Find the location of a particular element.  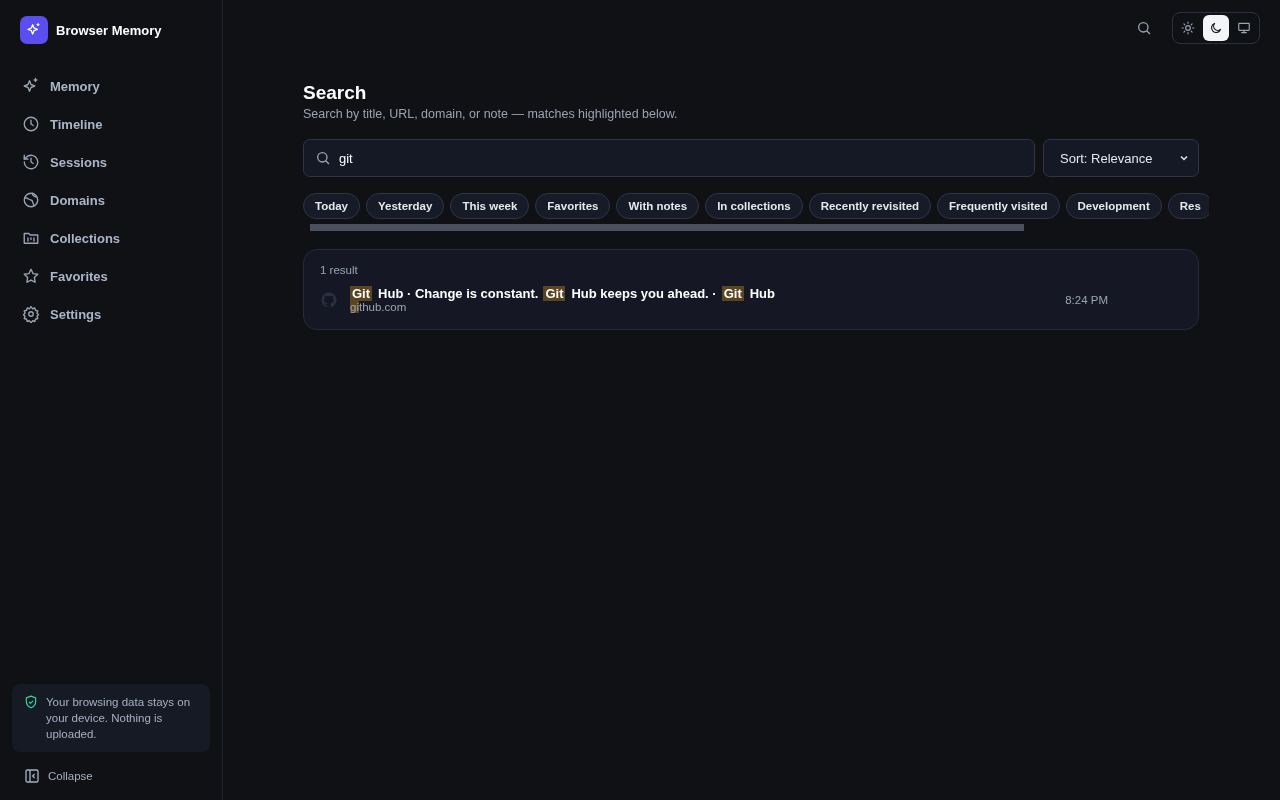

nav-item: Sessions is located at coordinates (111, 162).